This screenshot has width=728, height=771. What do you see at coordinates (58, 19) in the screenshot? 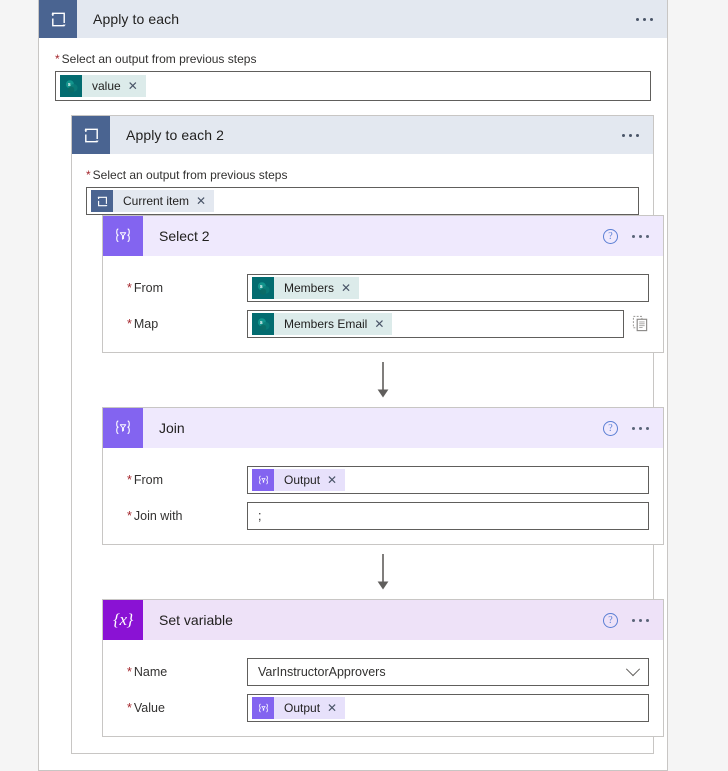
I see `loop-icon` at bounding box center [58, 19].